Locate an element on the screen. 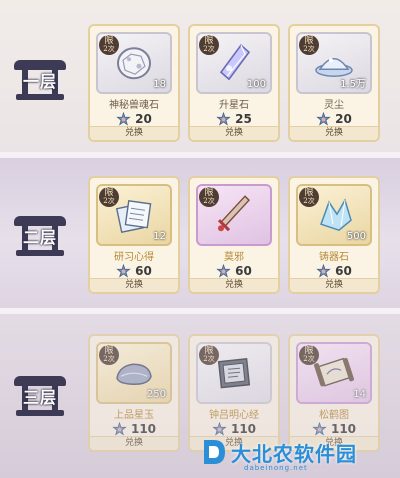 The image size is (400, 478). item-quantity: 18 is located at coordinates (159, 84).